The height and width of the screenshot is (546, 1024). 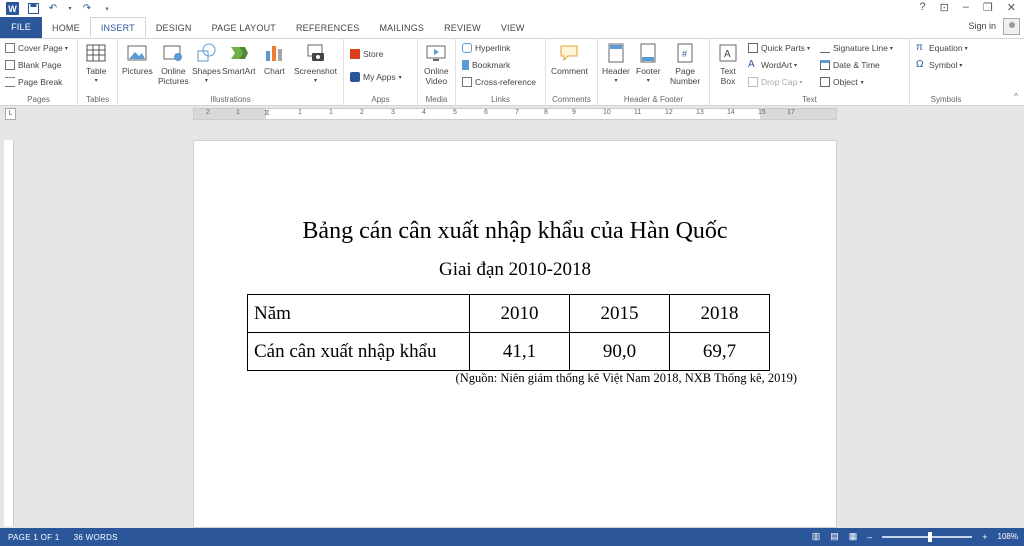 I want to click on symbol-button: Ω Symbol ▾, so click(x=939, y=65).